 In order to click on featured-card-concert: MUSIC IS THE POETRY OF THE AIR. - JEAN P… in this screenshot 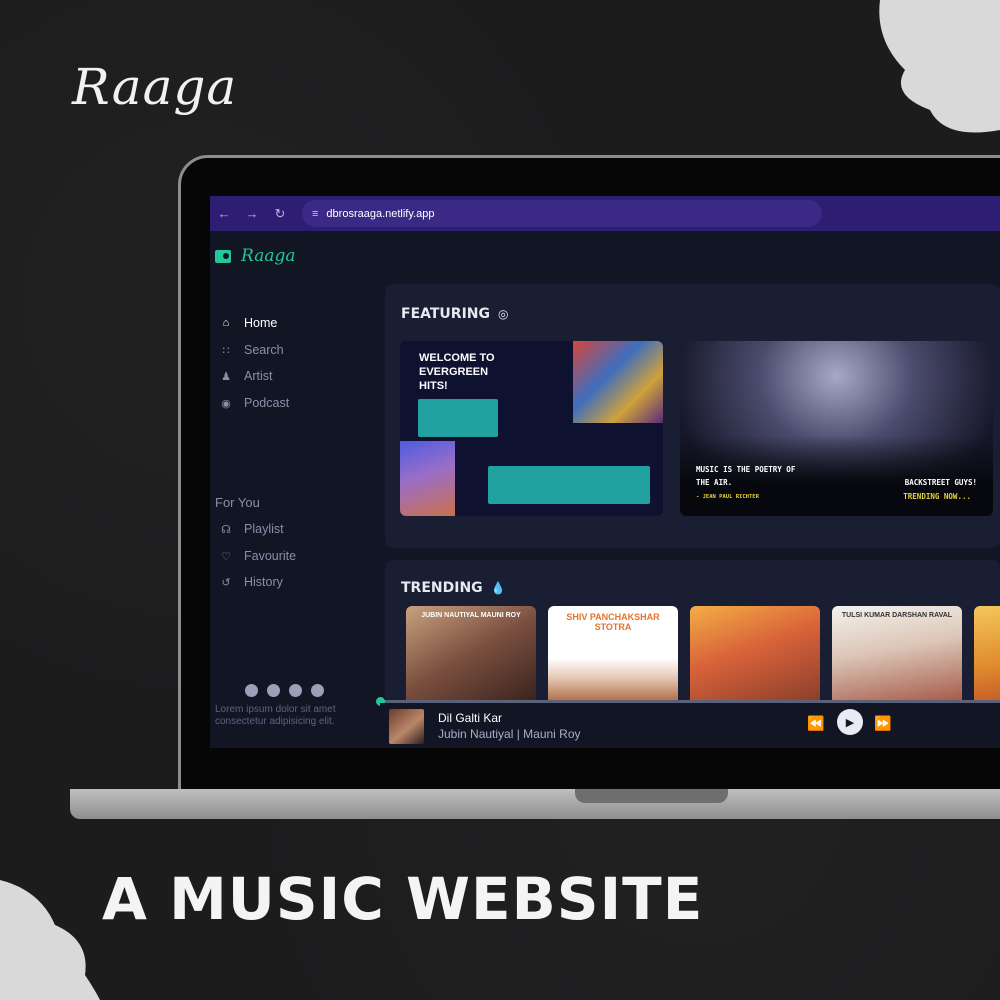, I will do `click(836, 428)`.